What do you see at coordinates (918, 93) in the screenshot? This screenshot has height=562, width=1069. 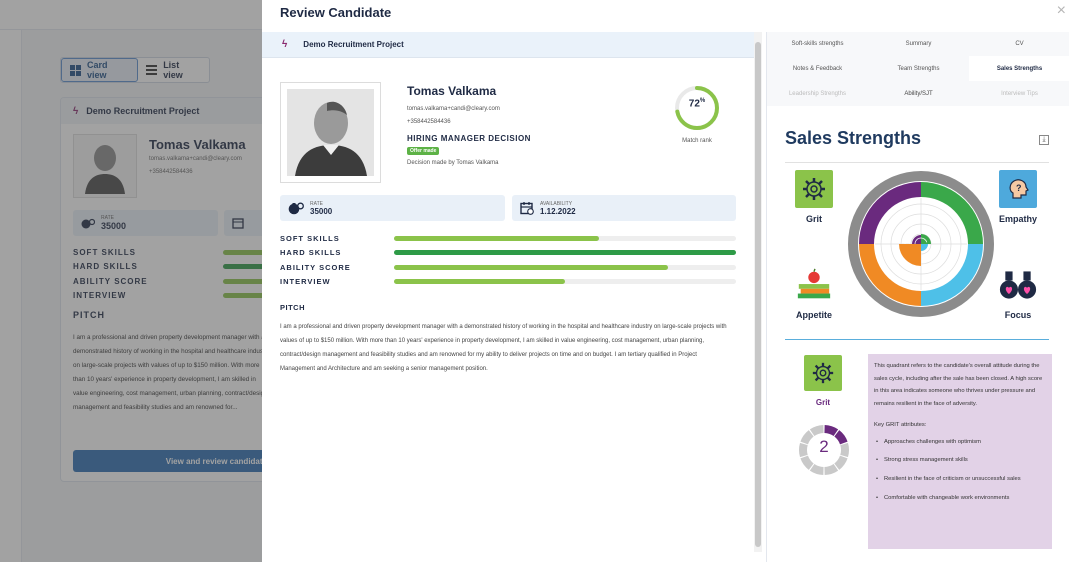 I see `tab-ability-sjt: Ability/SJT` at bounding box center [918, 93].